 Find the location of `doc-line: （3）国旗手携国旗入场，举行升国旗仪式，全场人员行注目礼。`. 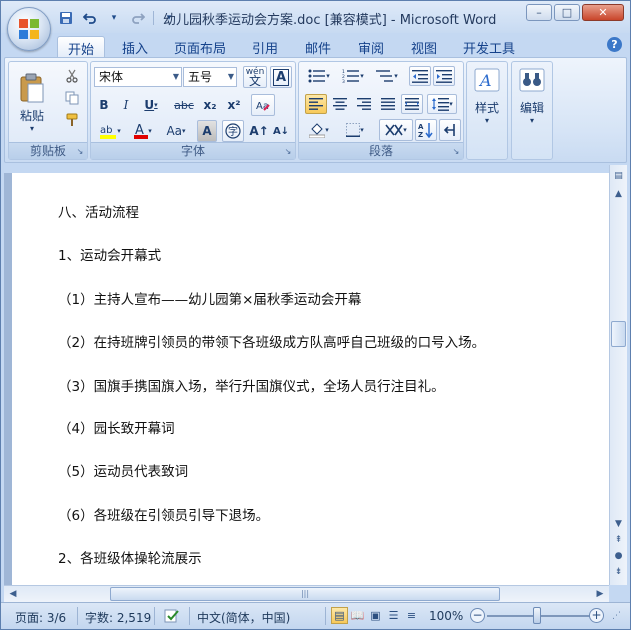

doc-line: （3）国旗手携国旗入场，举行升国旗仪式，全场人员行注目礼。 is located at coordinates (251, 385).